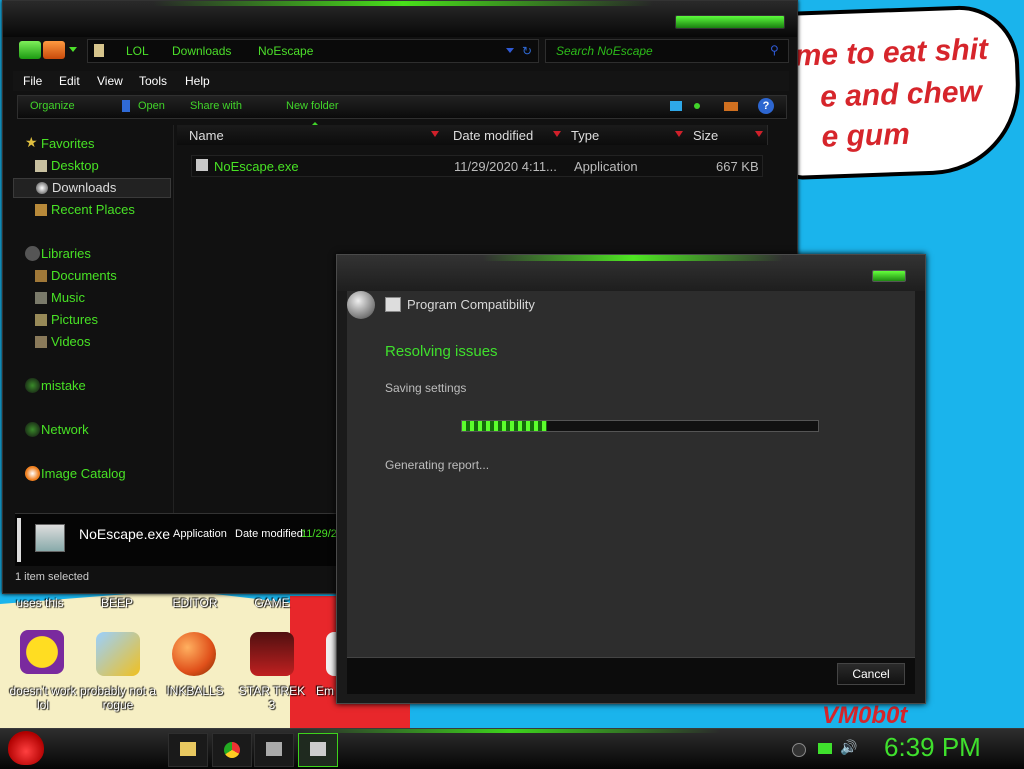 Image resolution: width=1024 pixels, height=769 pixels. What do you see at coordinates (361, 305) in the screenshot?
I see `back-arrow-icon` at bounding box center [361, 305].